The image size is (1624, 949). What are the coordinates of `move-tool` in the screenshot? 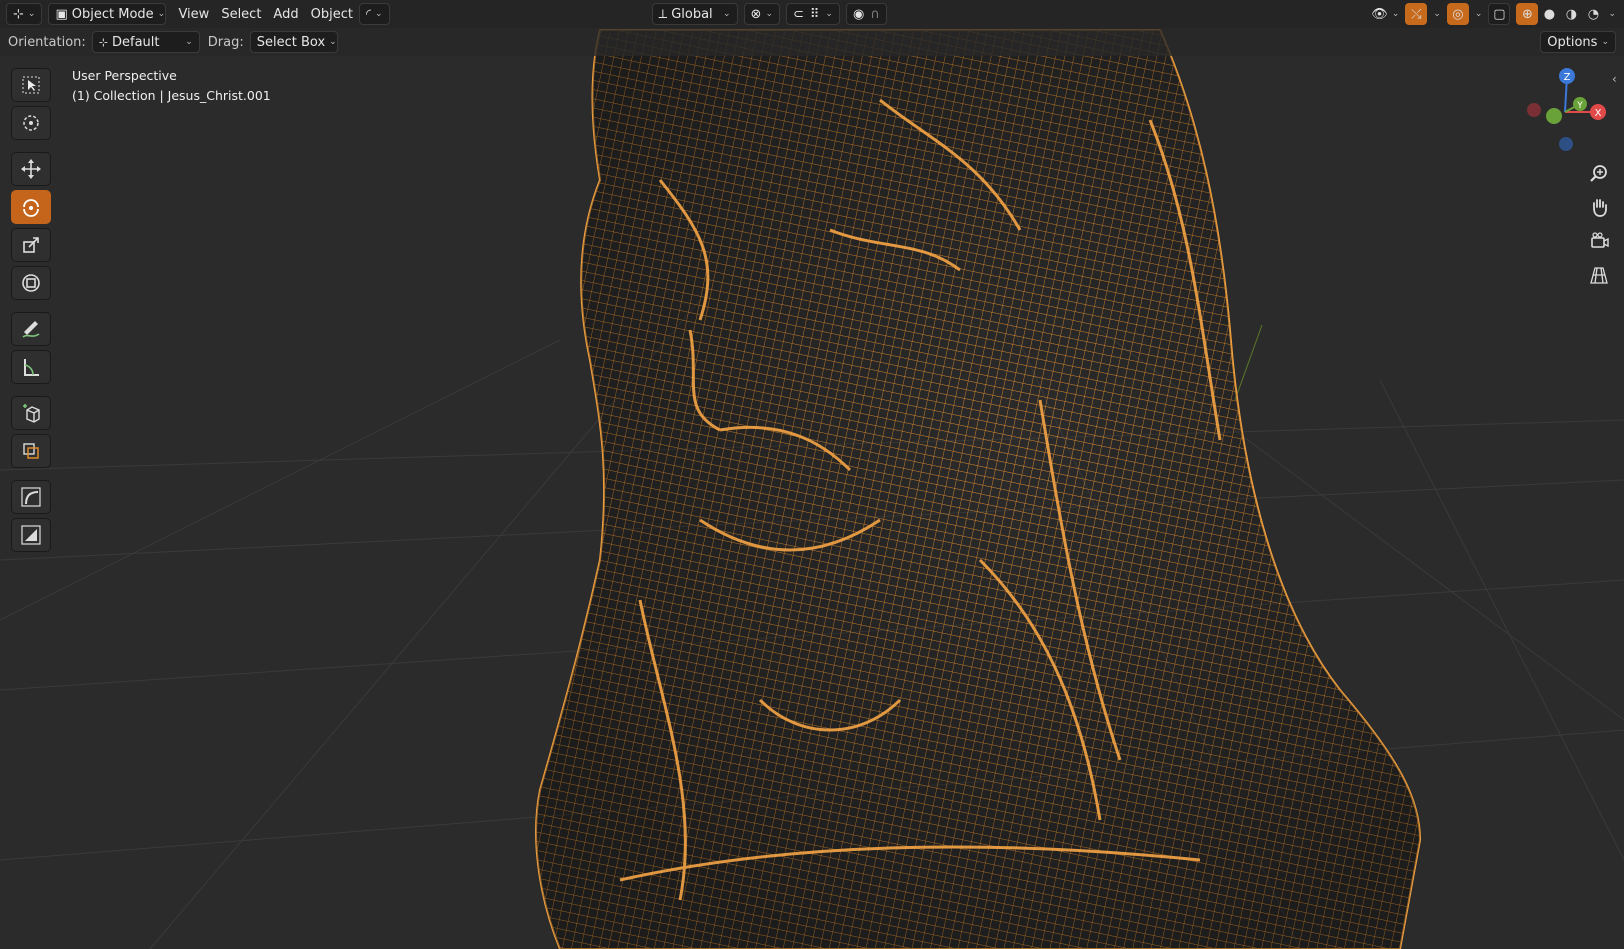 It's located at (31, 169).